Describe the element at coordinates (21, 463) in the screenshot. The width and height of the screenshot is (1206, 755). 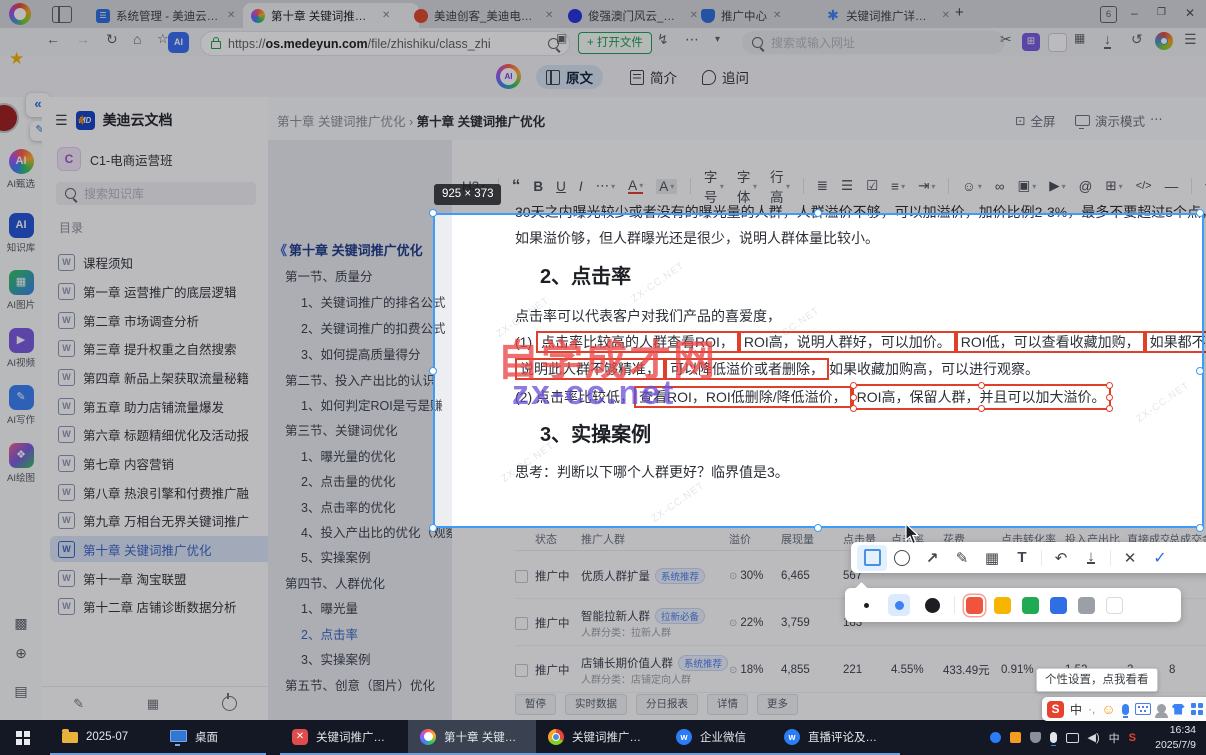
I see `rail-item-ai-drawing: ❖ AI绘图` at that location.